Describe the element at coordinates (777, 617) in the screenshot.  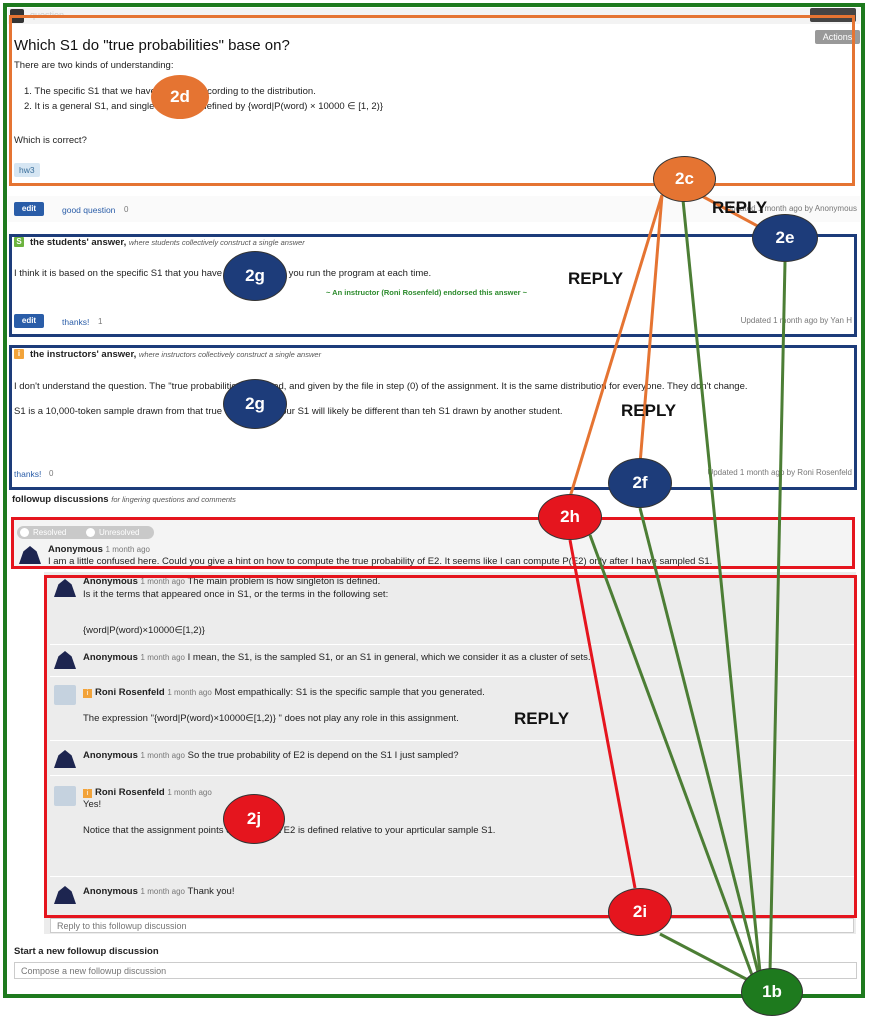
I see `line-2e-1b` at that location.